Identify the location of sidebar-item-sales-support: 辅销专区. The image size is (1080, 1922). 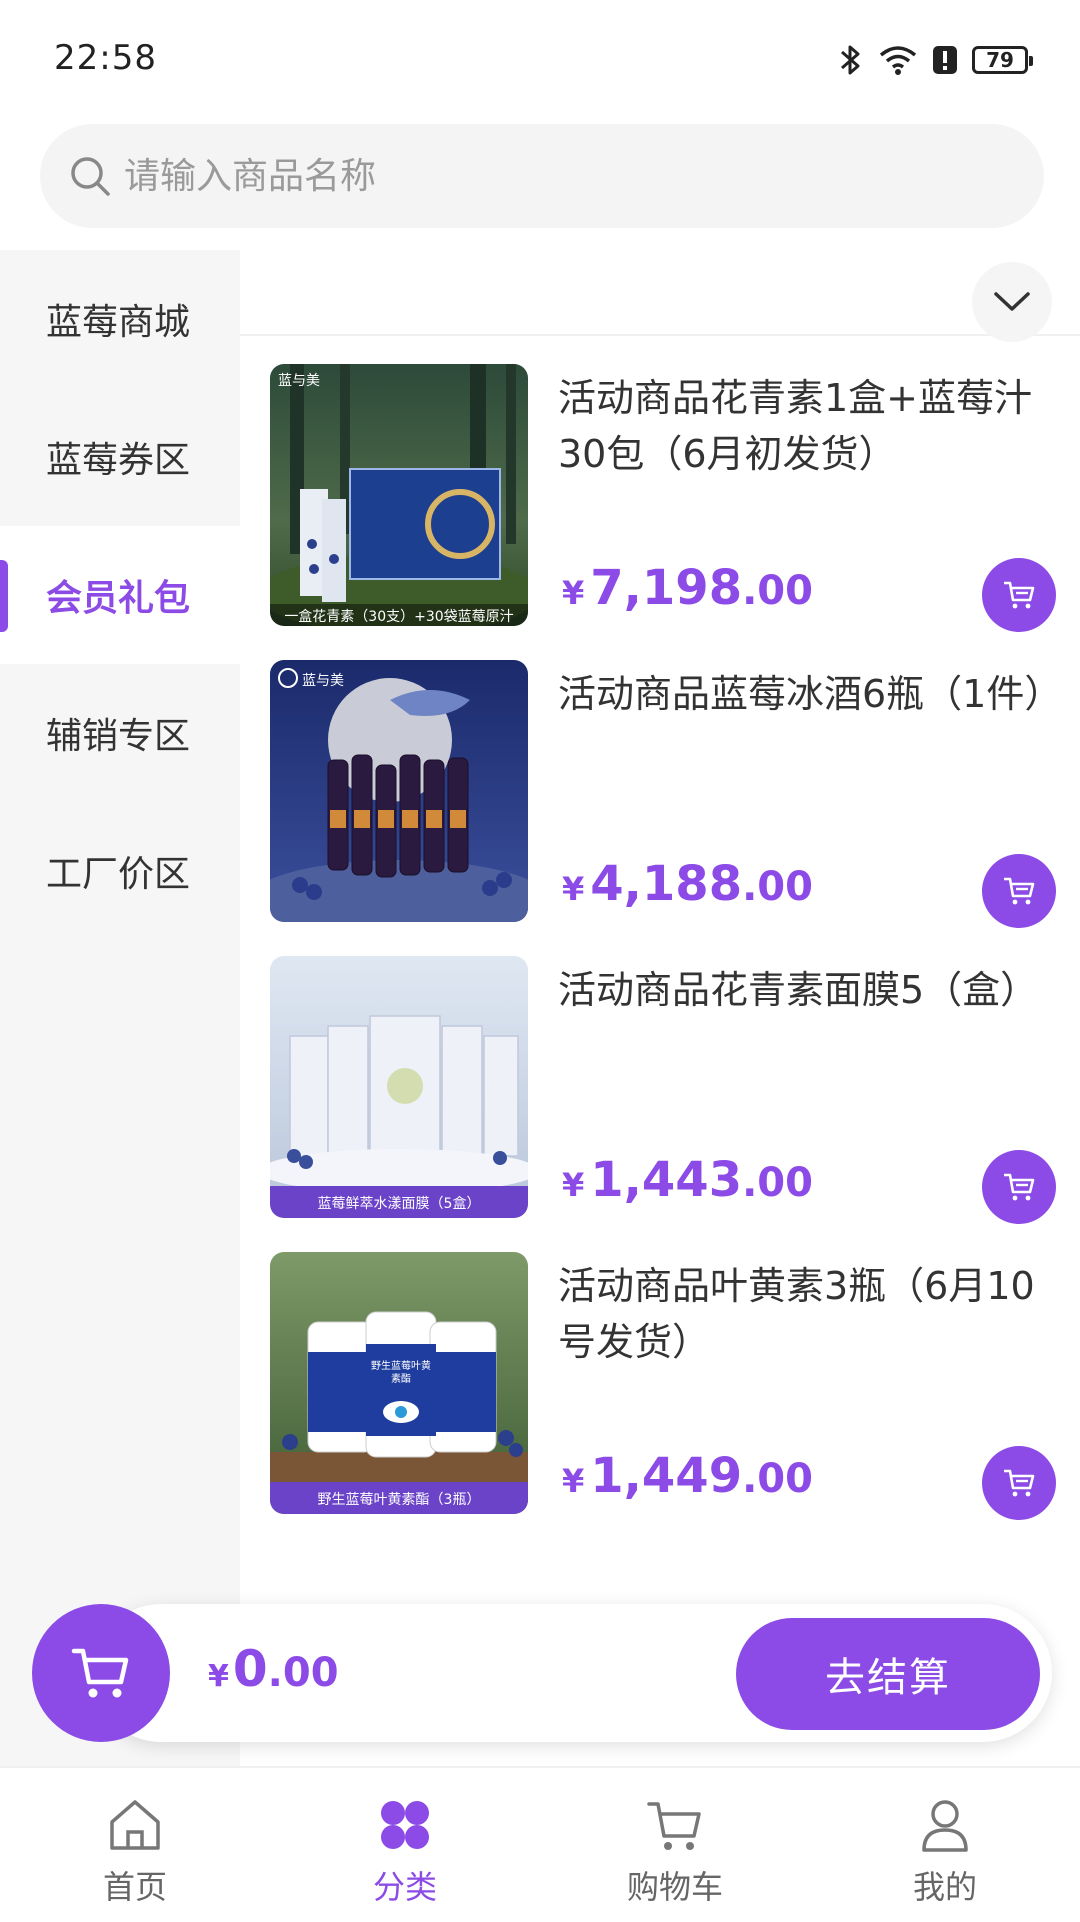
(120, 733).